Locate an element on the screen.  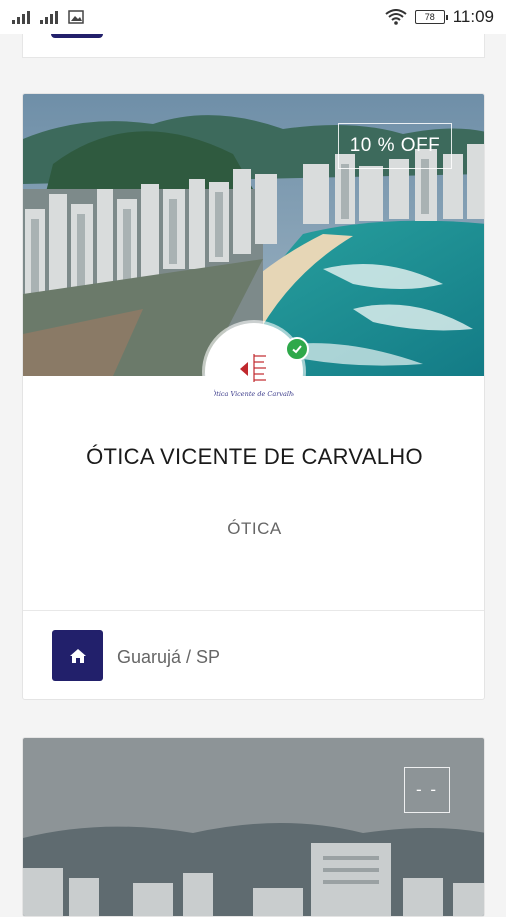
store-logo: Ótica Vicente de Carvalho is located at coordinates (254, 372).